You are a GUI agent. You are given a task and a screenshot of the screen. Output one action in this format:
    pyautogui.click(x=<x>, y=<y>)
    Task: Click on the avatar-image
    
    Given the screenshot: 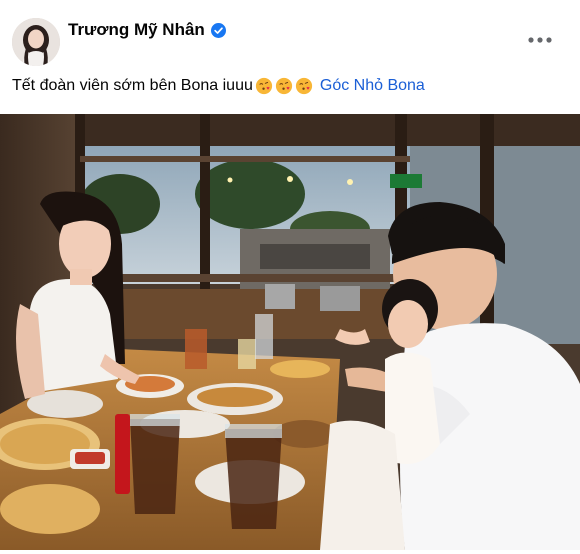 What is the action you would take?
    pyautogui.click(x=36, y=42)
    